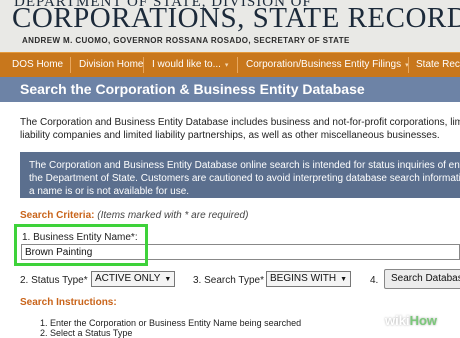  I want to click on notice-line: a name is or is not available for use., so click(109, 191).